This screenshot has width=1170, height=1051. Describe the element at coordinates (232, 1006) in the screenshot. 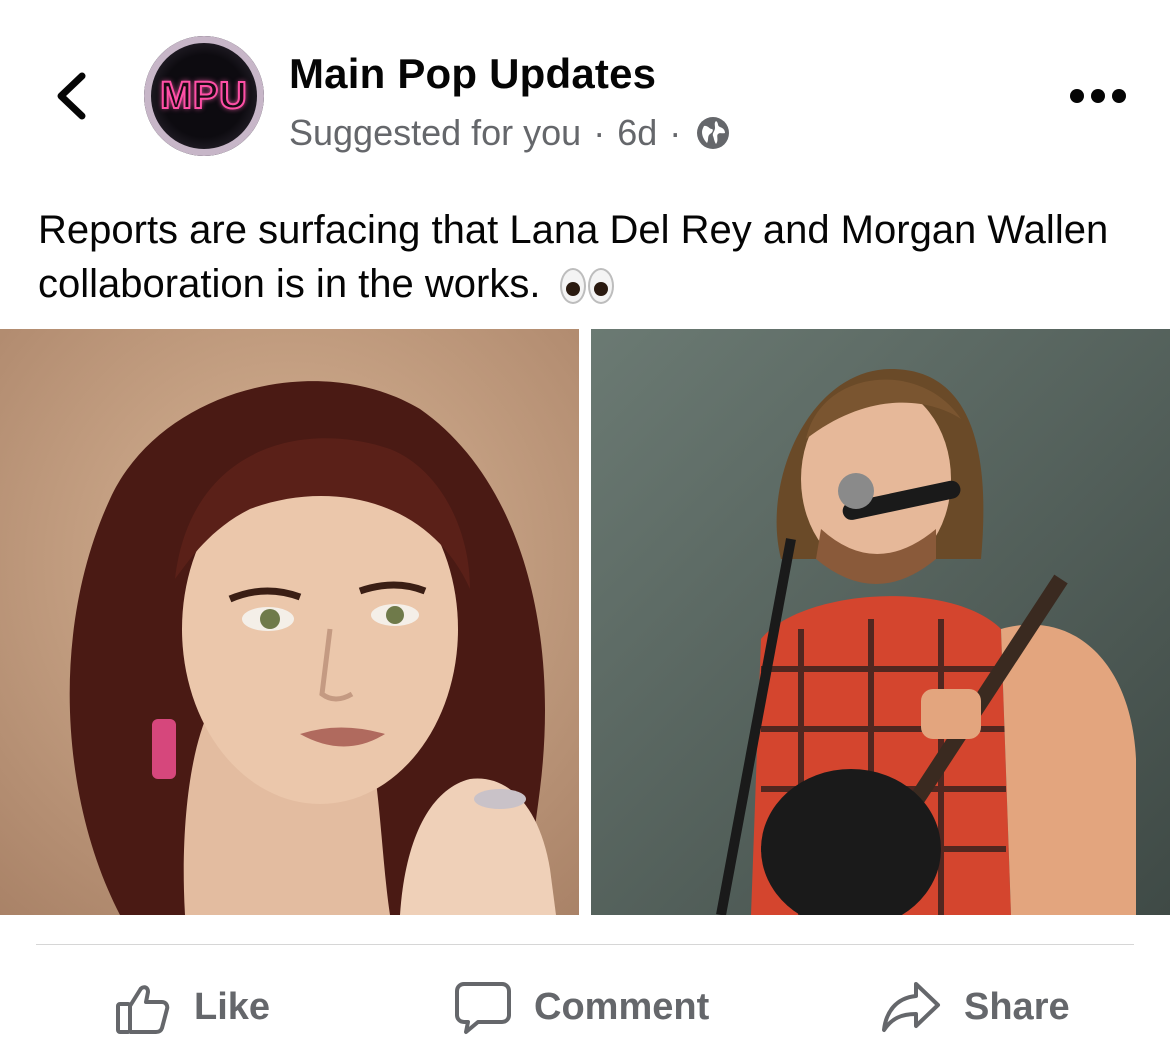

I see `like-label: Like` at that location.